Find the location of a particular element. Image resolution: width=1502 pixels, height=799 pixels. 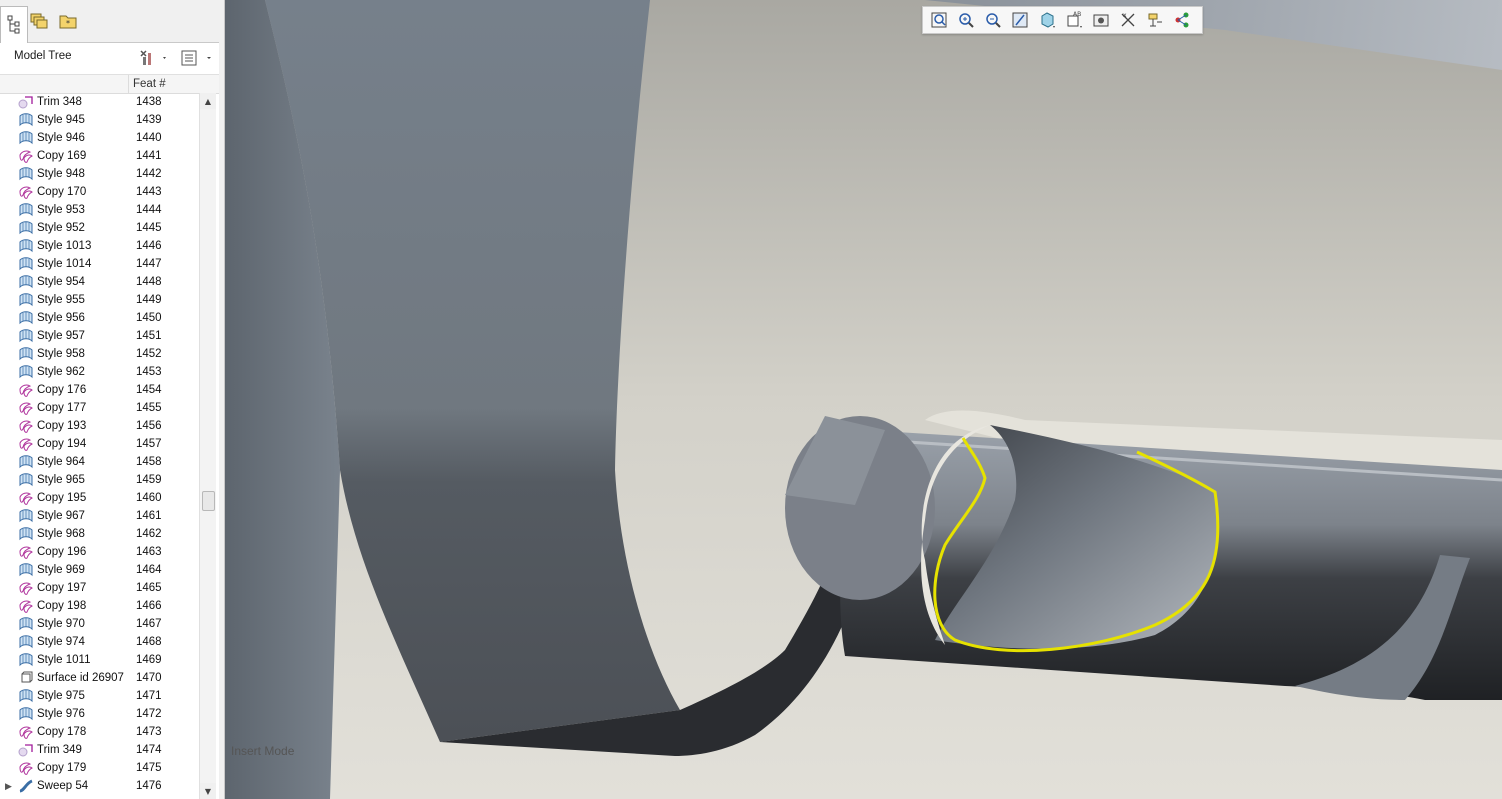

feature-name: Copy 178 is located at coordinates (62, 732).